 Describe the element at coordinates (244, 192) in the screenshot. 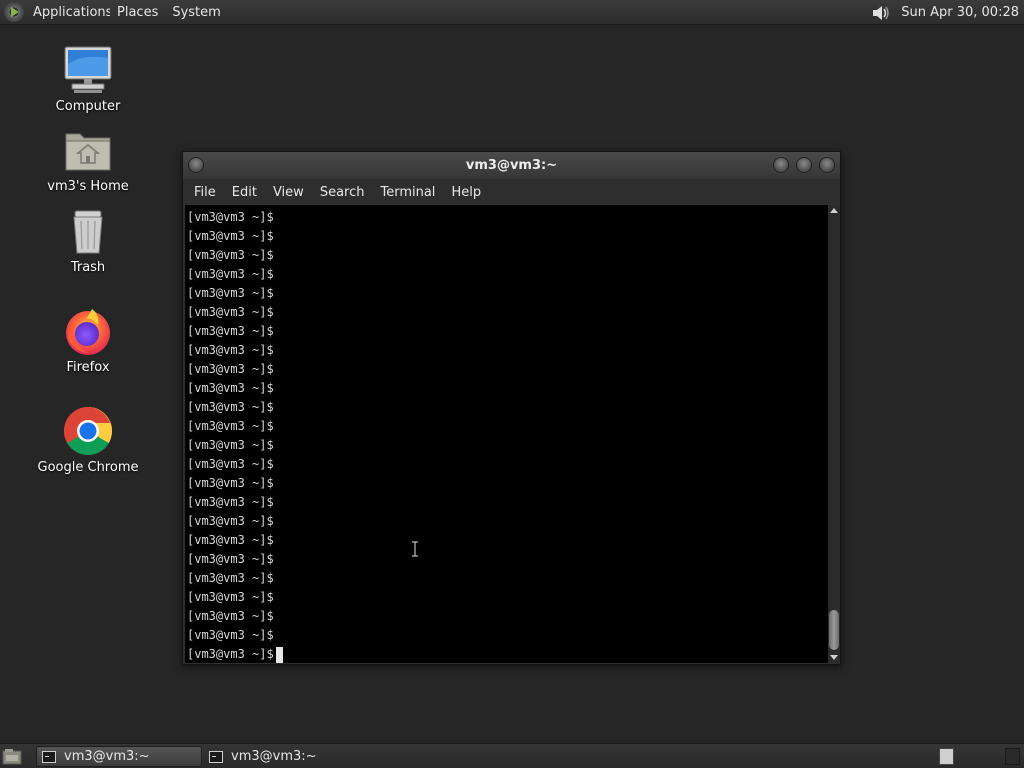

I see `menu-edit: Edit` at that location.